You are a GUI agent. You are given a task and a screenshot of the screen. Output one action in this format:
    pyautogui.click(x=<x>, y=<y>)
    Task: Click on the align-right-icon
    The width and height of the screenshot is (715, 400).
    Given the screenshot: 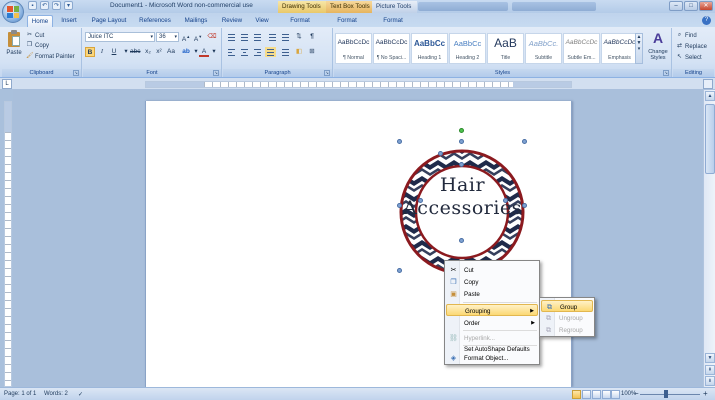 What is the action you would take?
    pyautogui.click(x=257, y=52)
    